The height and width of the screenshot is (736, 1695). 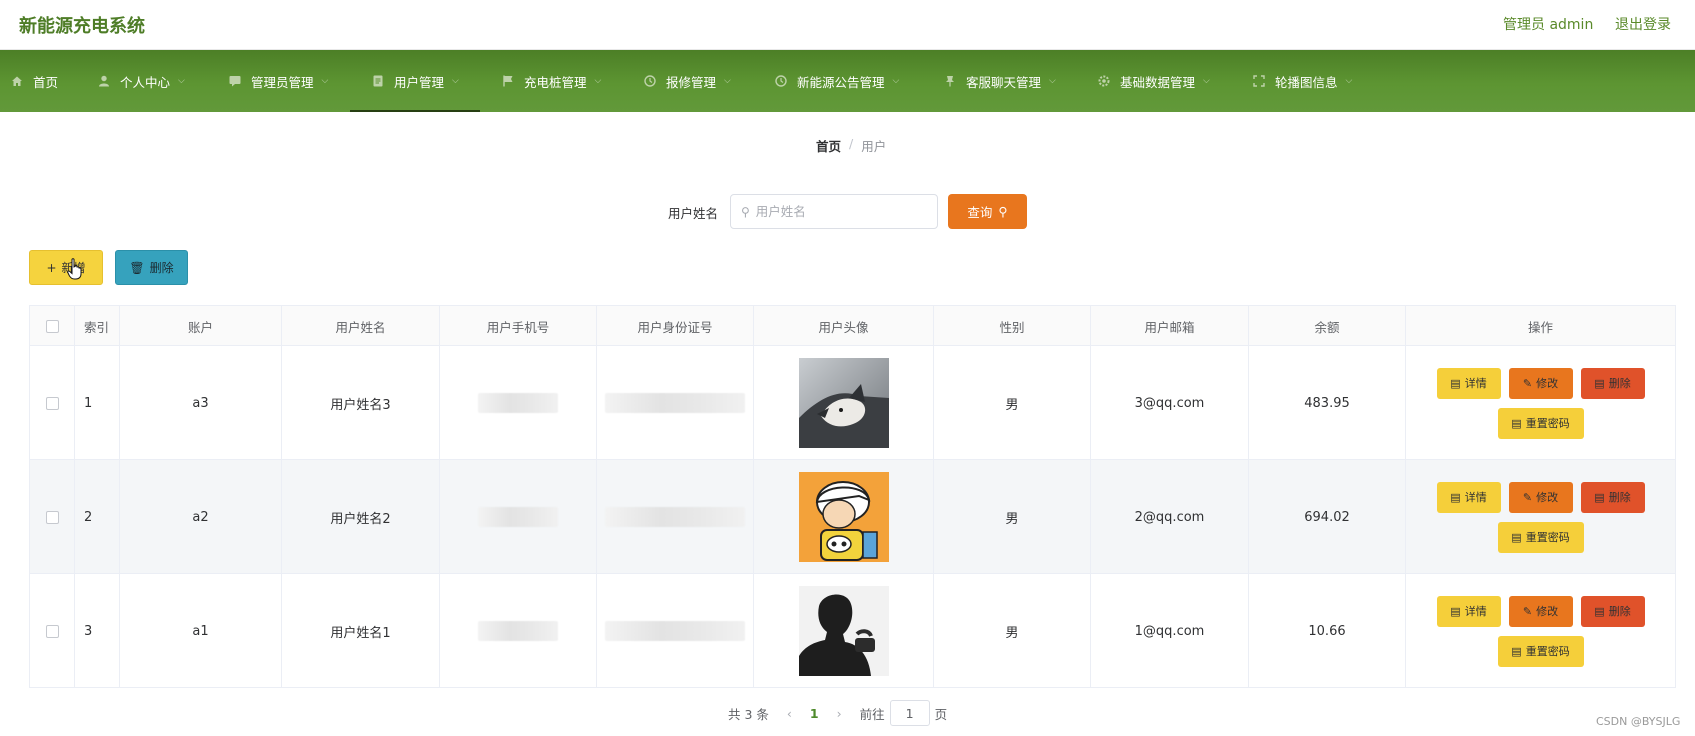 I want to click on avatar-cell, so click(x=844, y=631).